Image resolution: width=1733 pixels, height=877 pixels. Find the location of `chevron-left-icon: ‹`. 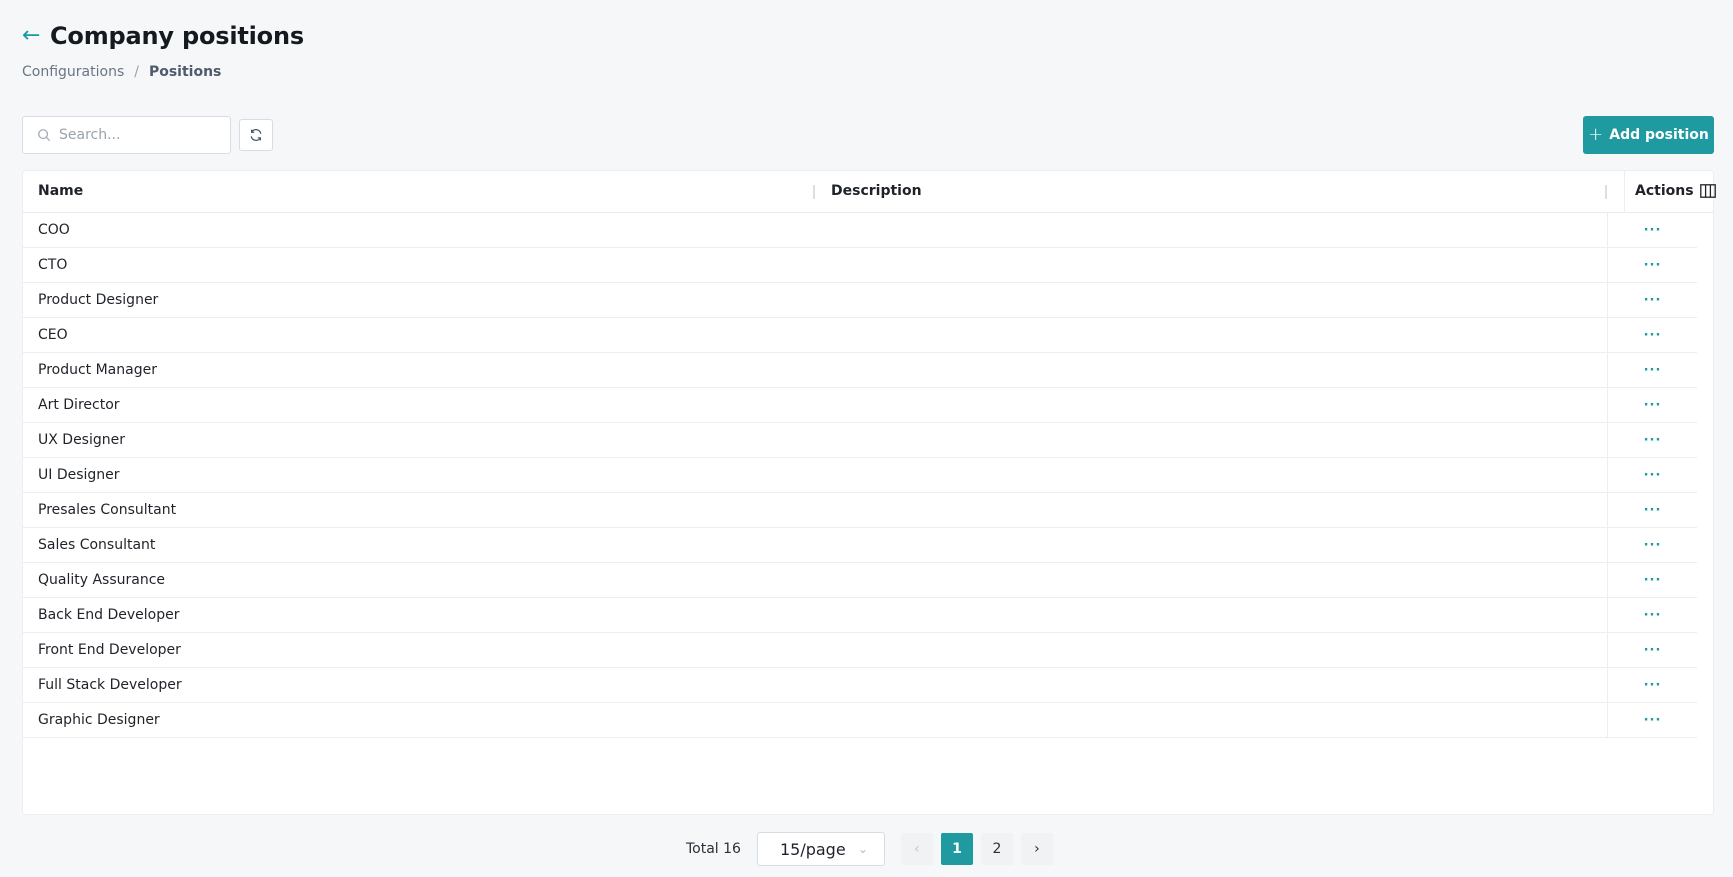

chevron-left-icon: ‹ is located at coordinates (917, 849).